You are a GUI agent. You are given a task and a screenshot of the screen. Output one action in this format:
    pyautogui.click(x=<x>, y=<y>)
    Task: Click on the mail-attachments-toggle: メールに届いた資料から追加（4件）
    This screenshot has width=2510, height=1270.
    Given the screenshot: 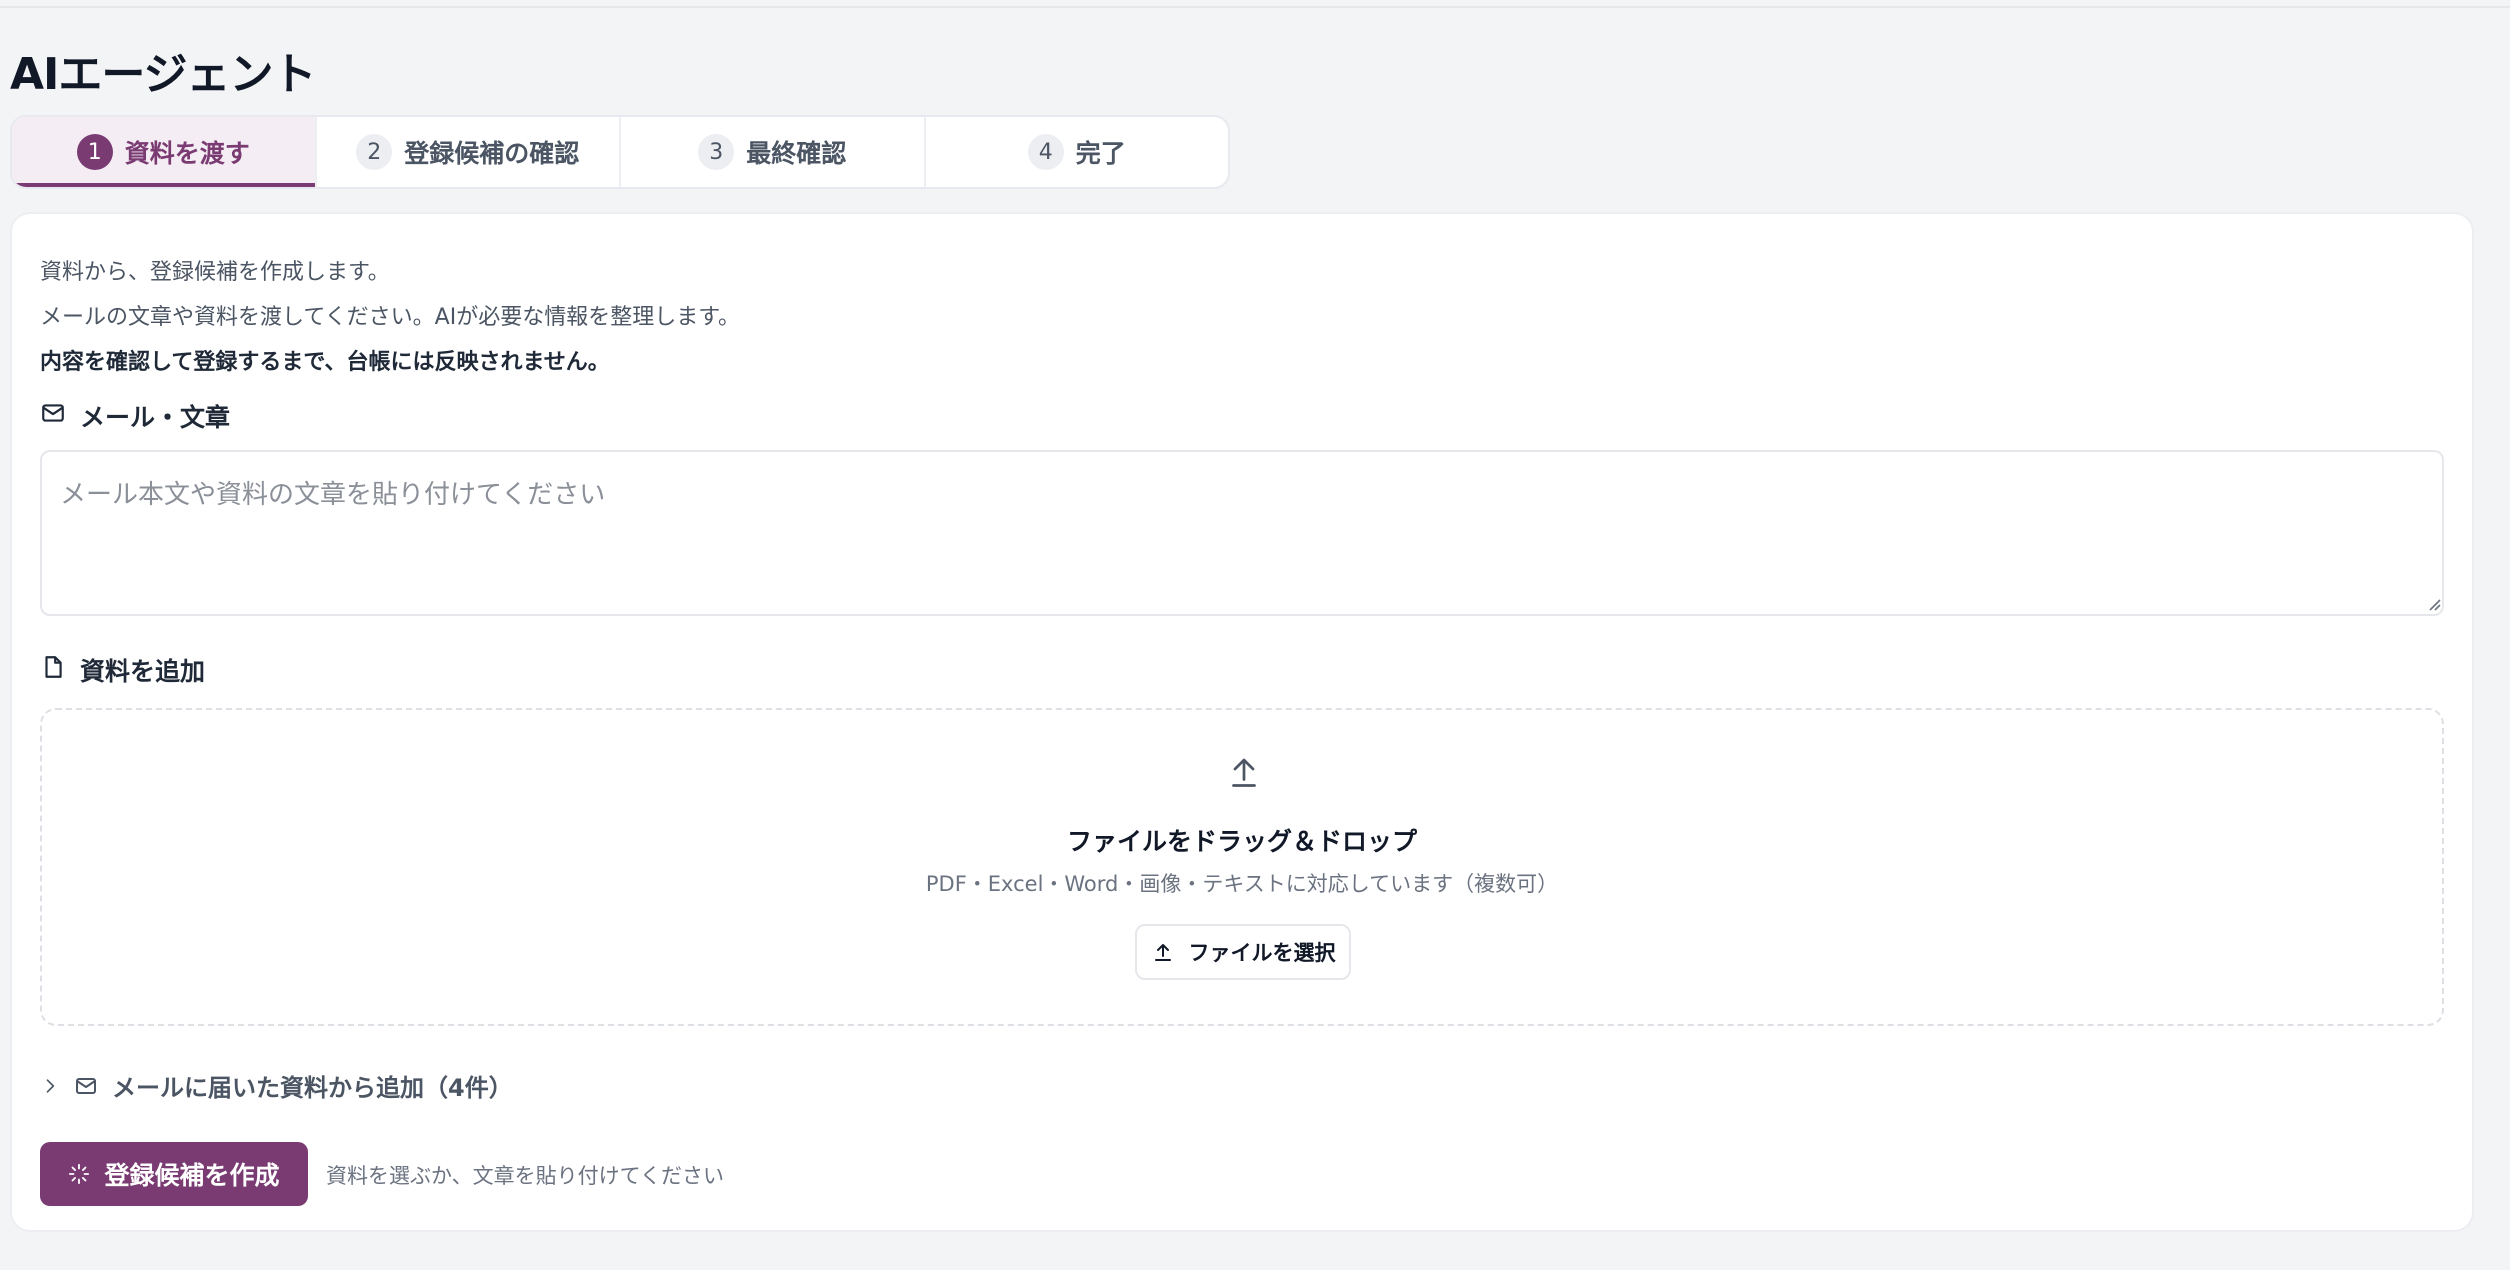 What is the action you would take?
    pyautogui.click(x=276, y=1085)
    